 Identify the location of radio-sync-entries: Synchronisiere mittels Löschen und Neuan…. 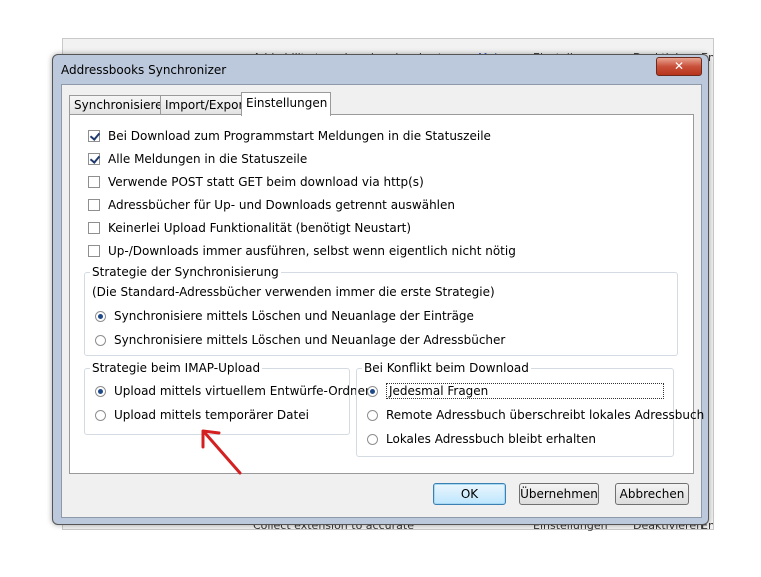
(284, 316).